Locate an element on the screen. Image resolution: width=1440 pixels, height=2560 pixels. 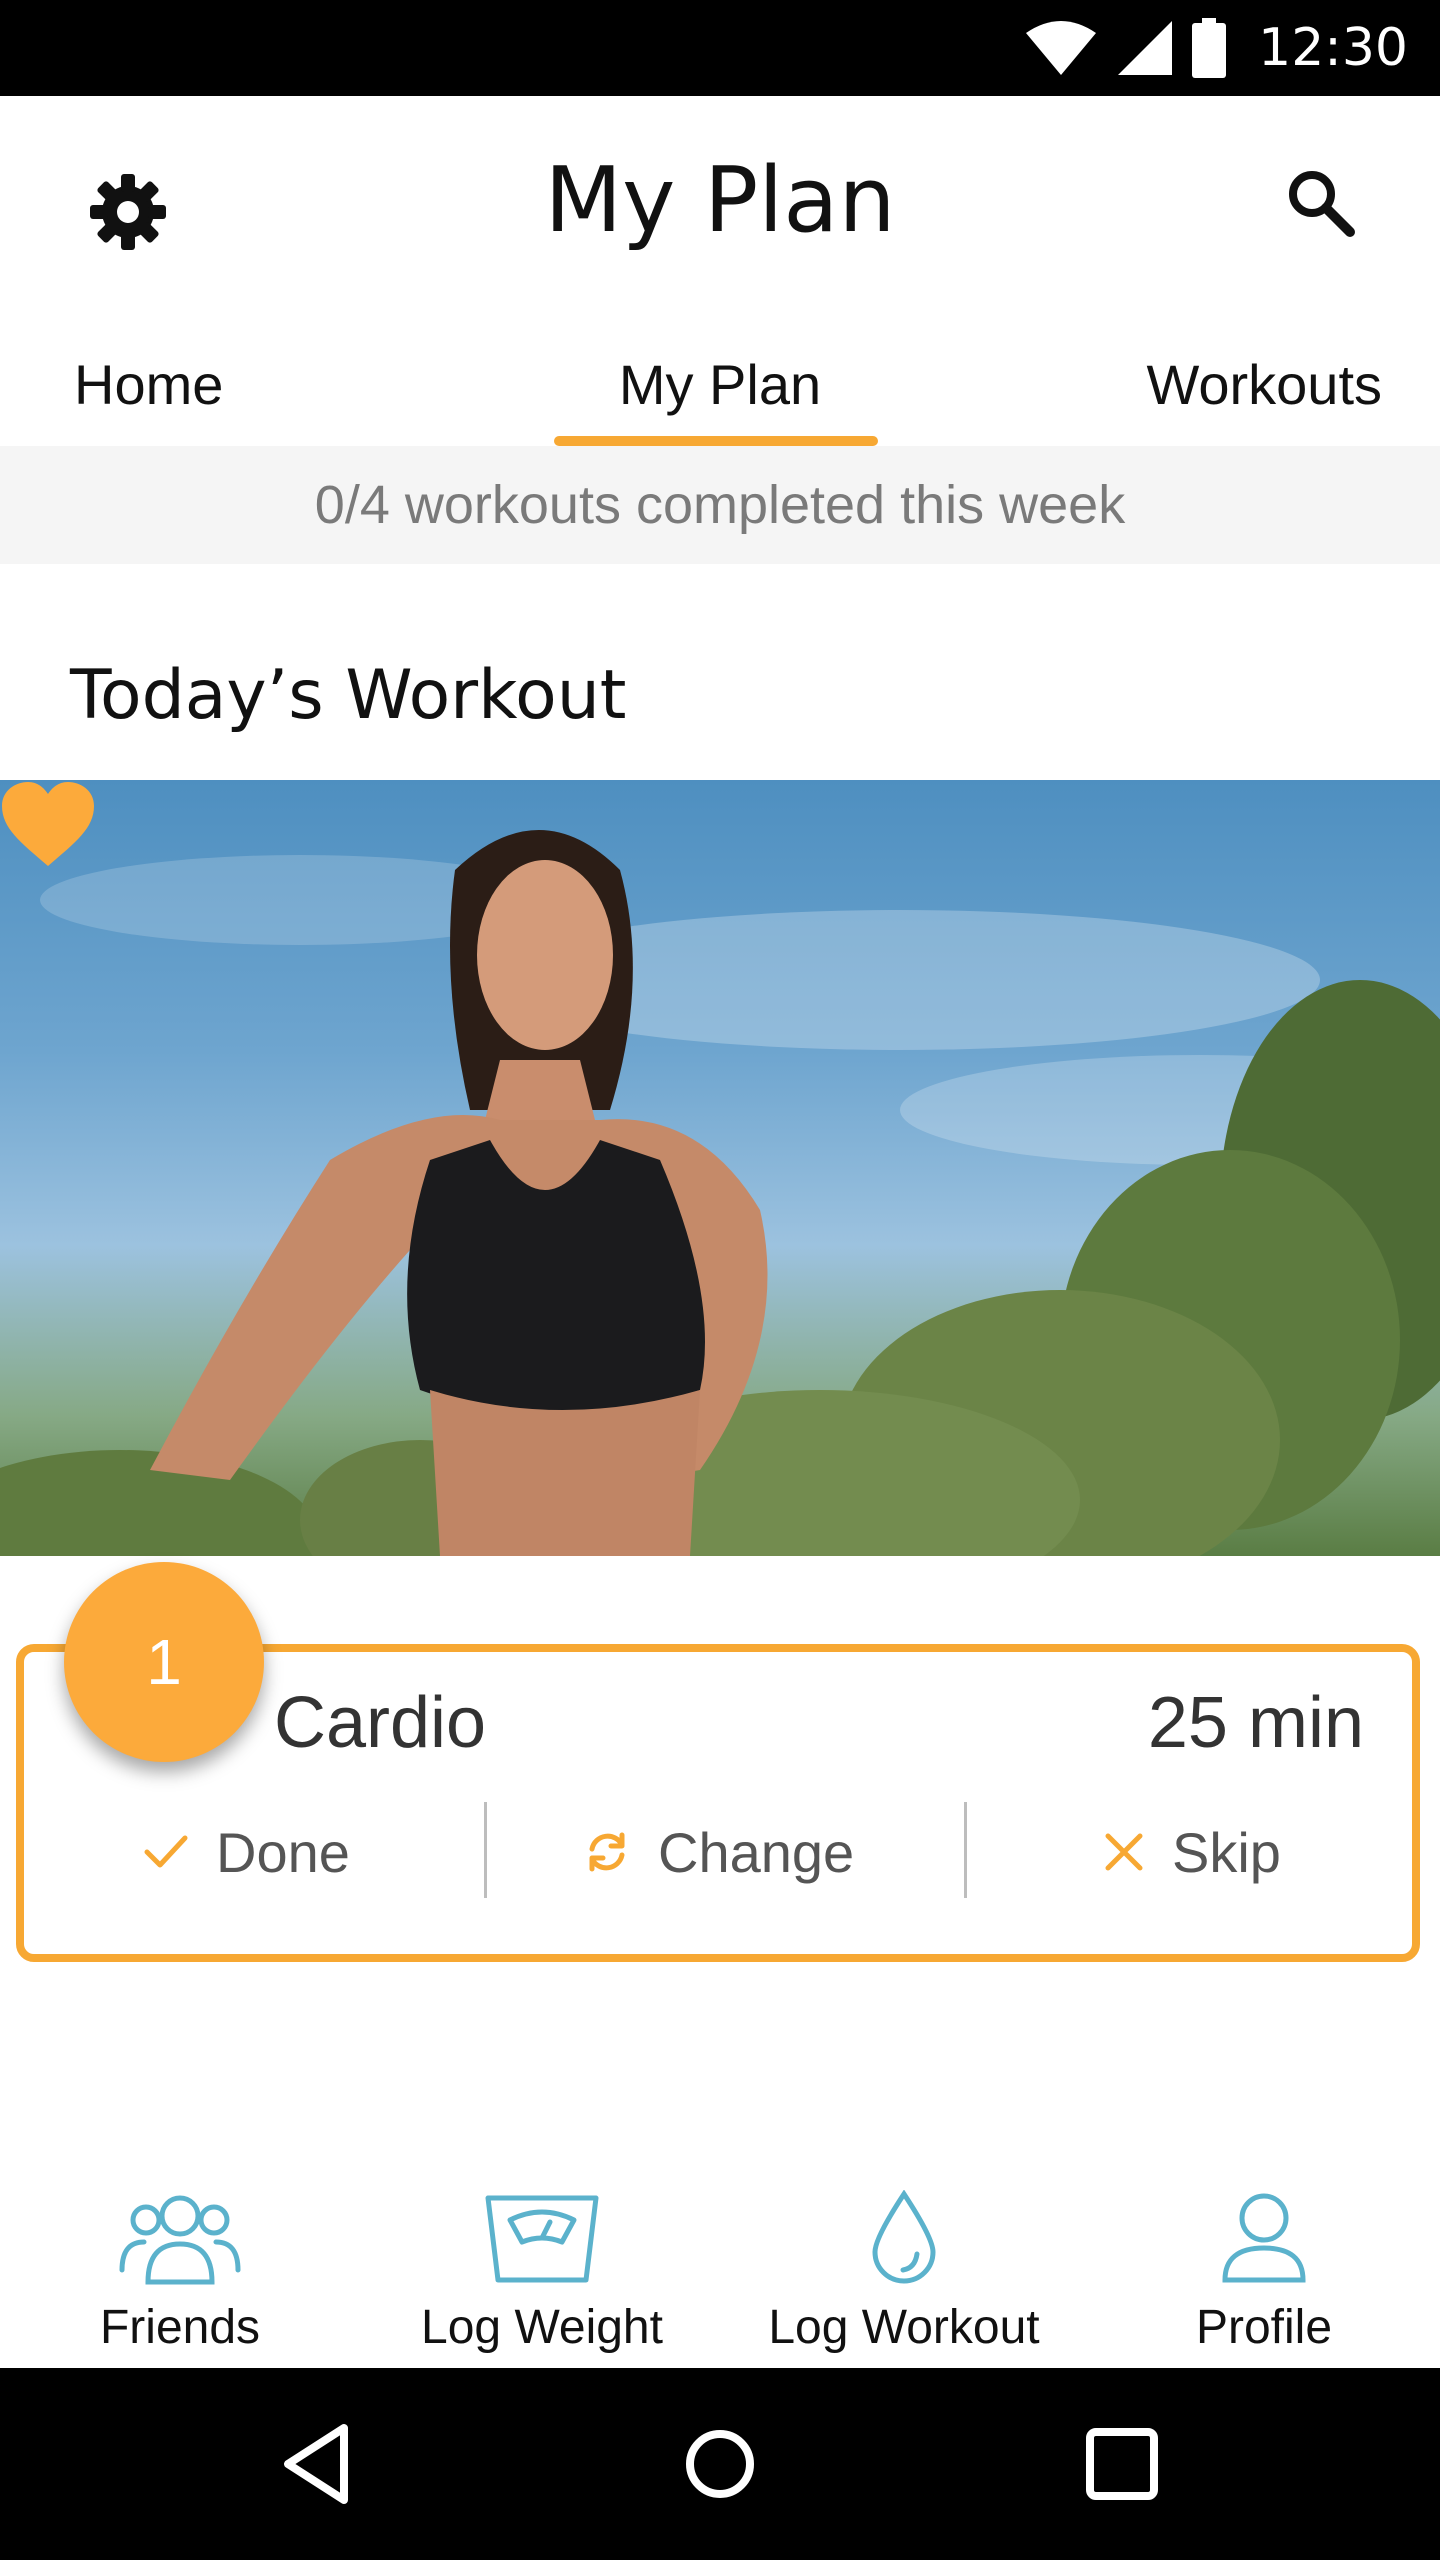
step-badge: 1 is located at coordinates (164, 1662).